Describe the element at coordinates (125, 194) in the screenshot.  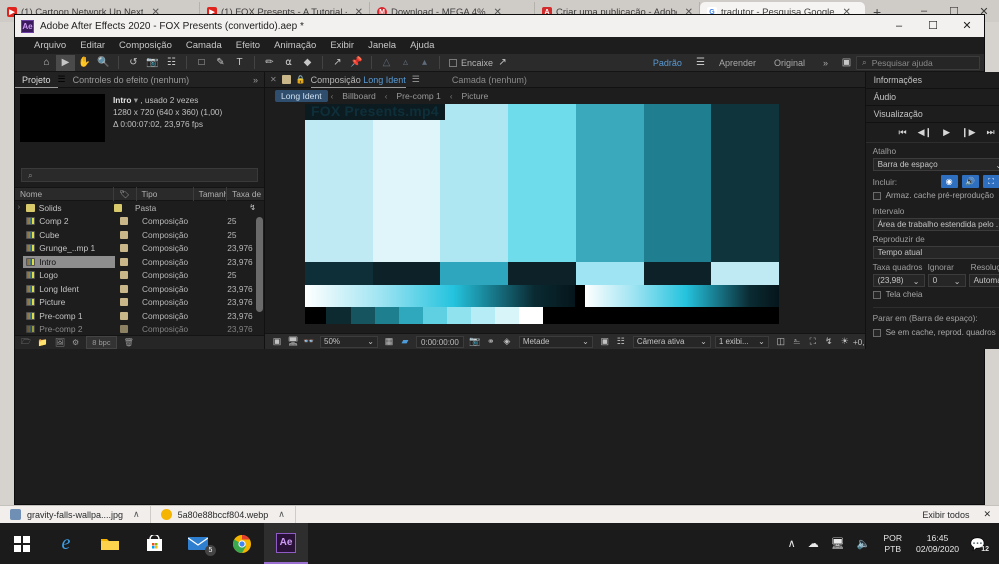
I see `column-label-icon: 🏷` at that location.